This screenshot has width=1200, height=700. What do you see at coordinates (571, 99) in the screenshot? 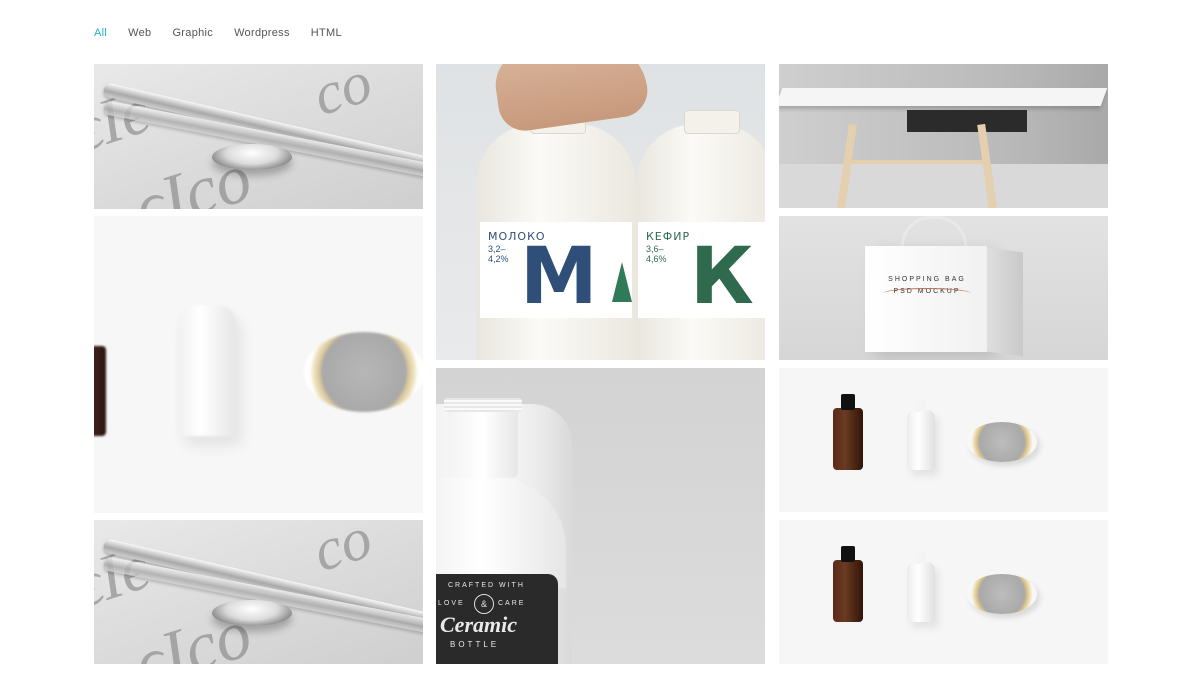
I see `hand-shape` at bounding box center [571, 99].